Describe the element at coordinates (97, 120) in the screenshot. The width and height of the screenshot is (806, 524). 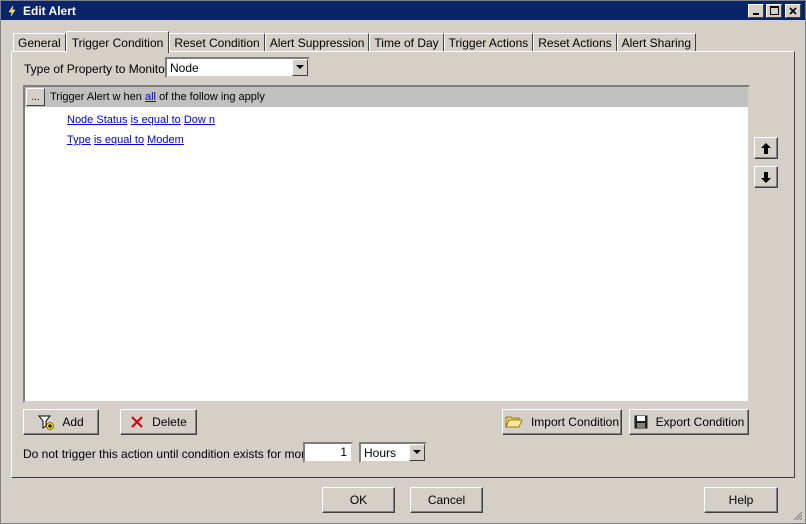
I see `rule-field-link: Node Status` at that location.